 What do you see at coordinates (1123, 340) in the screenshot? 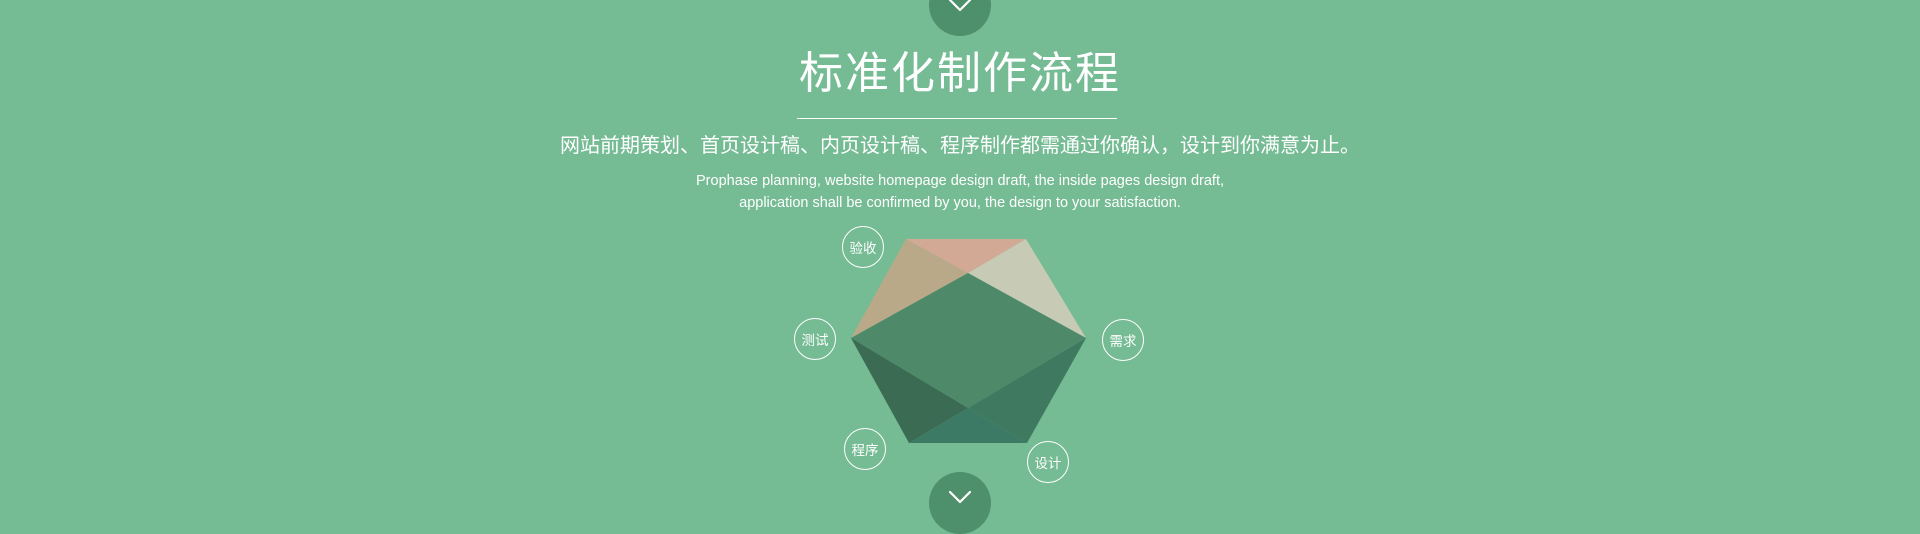
I see `step-requirements: 需求` at bounding box center [1123, 340].